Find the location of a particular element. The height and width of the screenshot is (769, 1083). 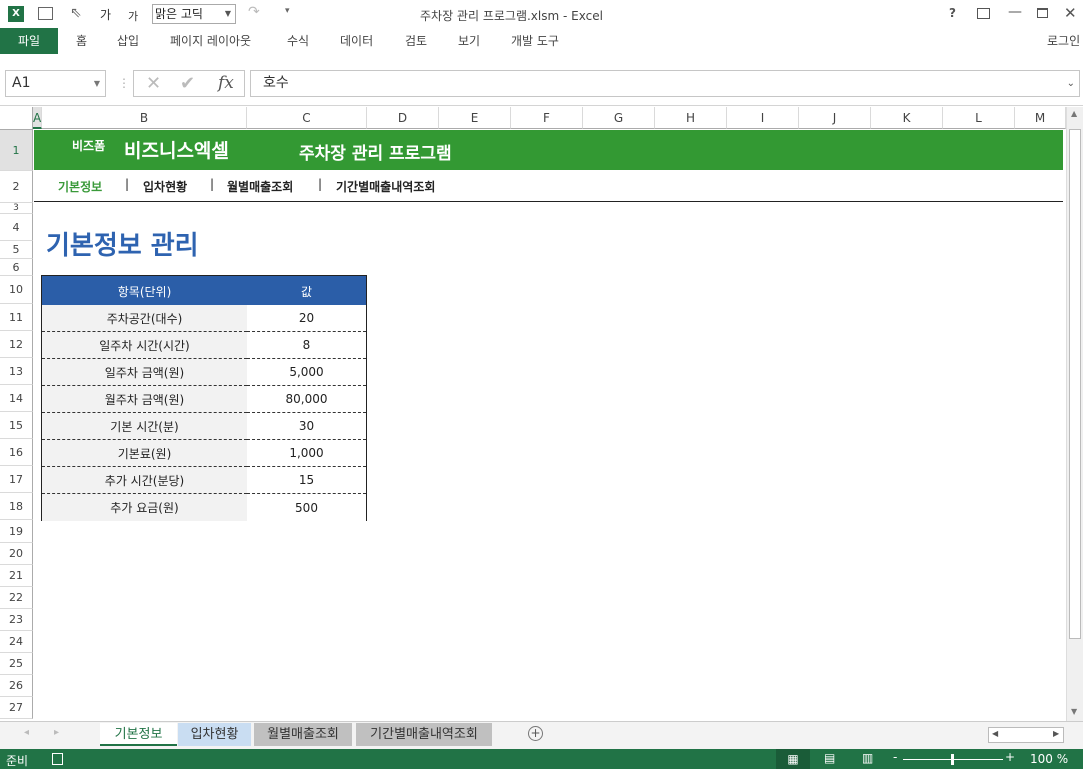

font-select: 맑은 고딕 ▼ is located at coordinates (194, 14).